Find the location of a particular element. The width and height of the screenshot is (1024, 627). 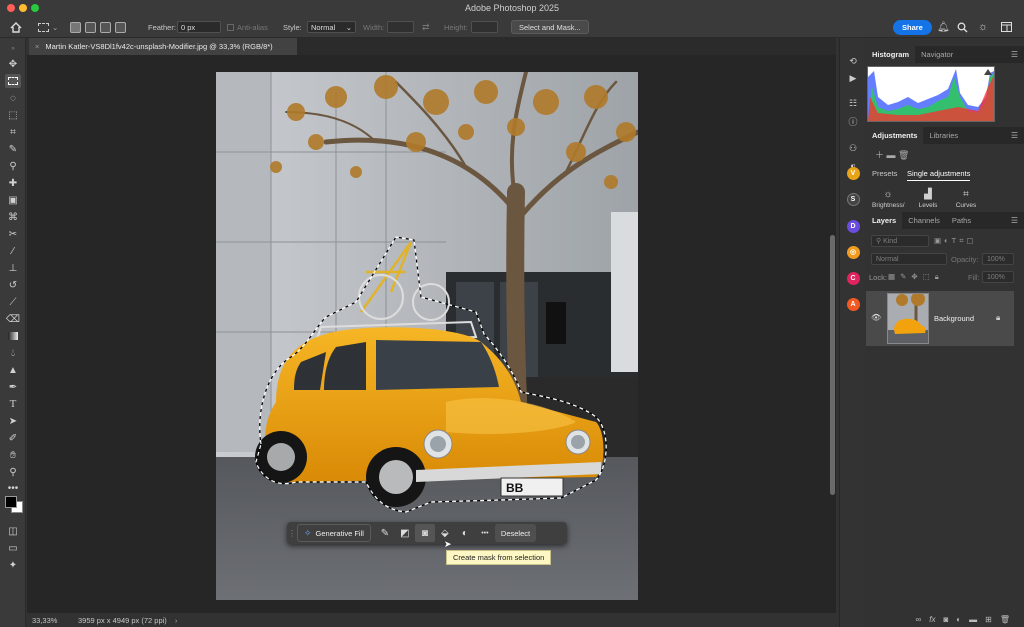

toolbar-grip: » is located at coordinates (13, 49).